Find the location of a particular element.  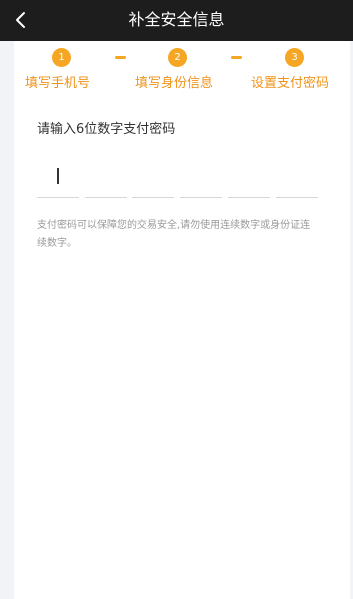

password-prompt: 请输入6位数字支付密码 is located at coordinates (106, 129).